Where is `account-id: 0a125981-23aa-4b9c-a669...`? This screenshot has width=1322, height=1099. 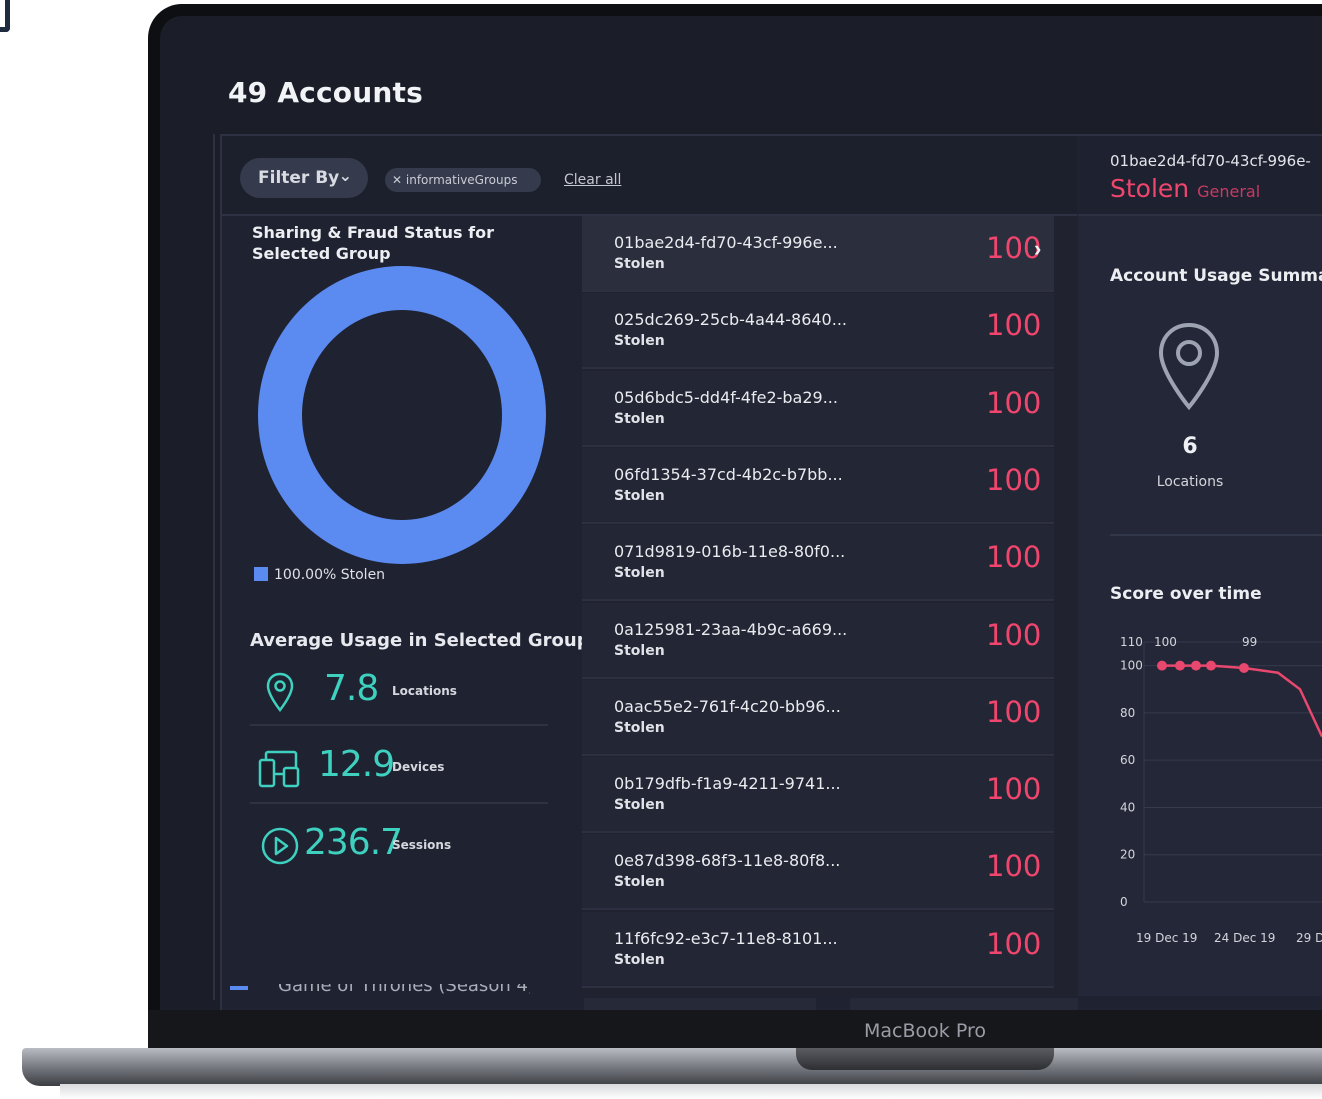
account-id: 0a125981-23aa-4b9c-a669... is located at coordinates (731, 629).